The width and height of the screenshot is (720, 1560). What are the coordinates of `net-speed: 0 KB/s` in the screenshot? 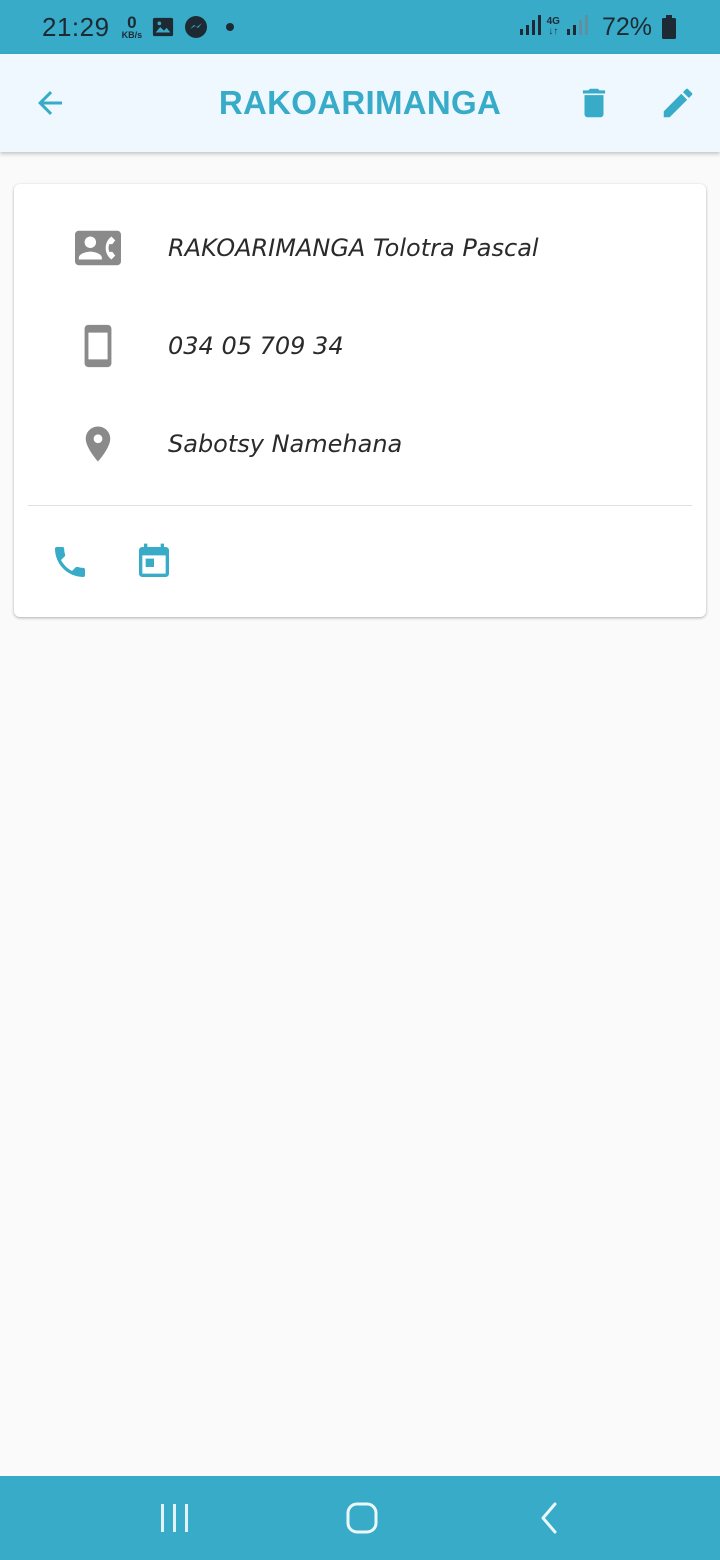 It's located at (132, 27).